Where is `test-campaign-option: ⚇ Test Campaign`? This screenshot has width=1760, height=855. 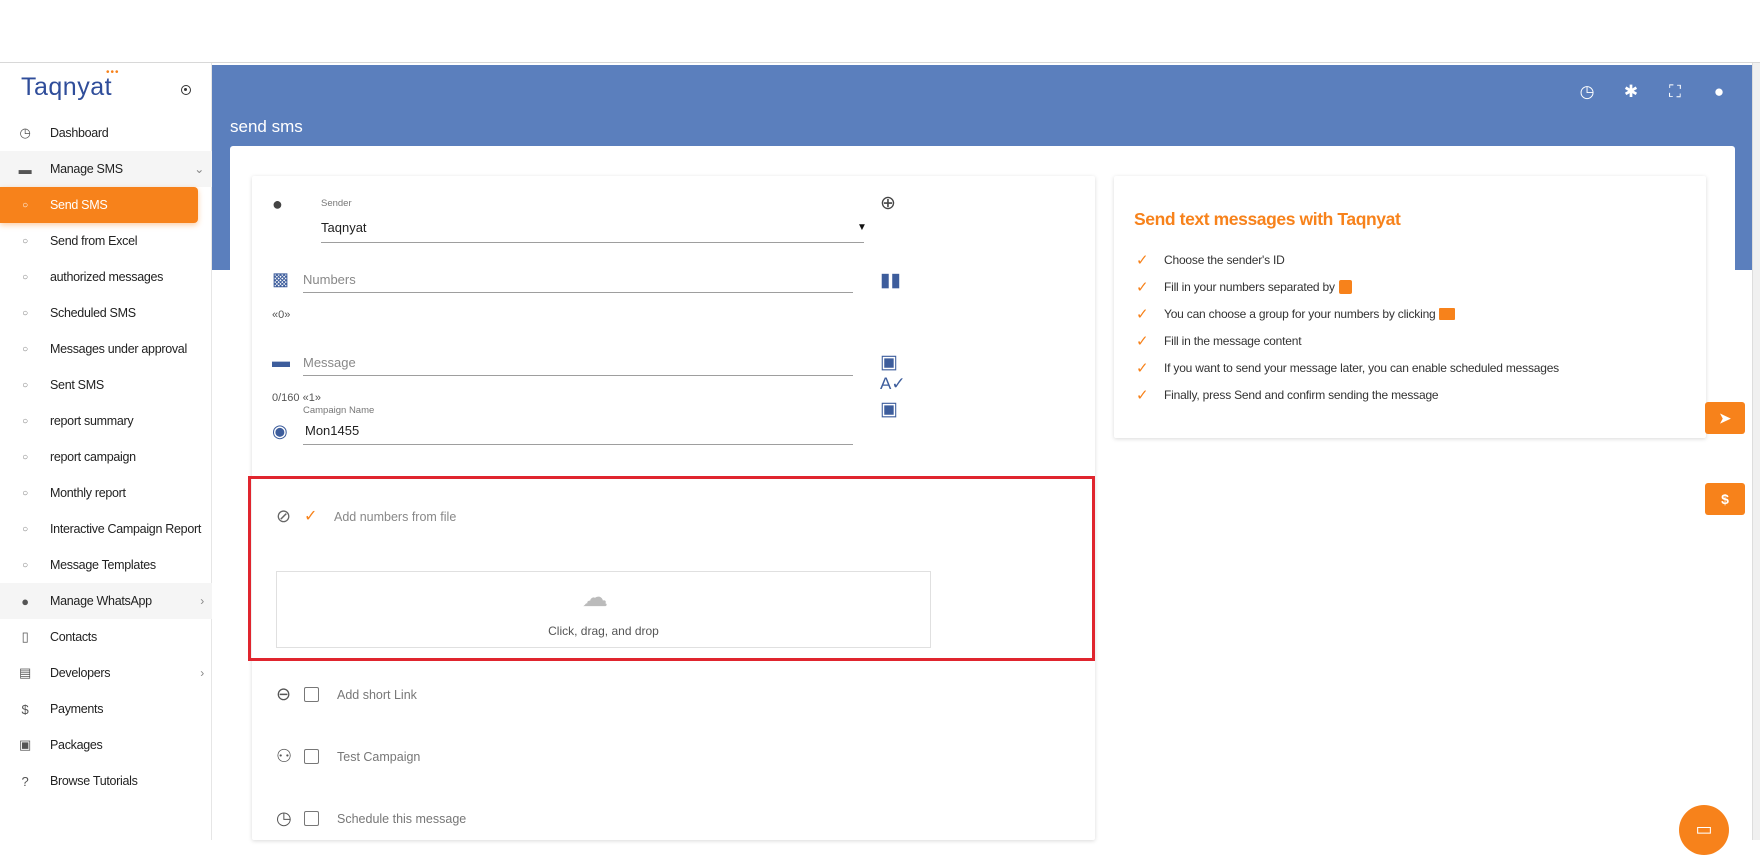
test-campaign-option: ⚇ Test Campaign is located at coordinates (348, 756).